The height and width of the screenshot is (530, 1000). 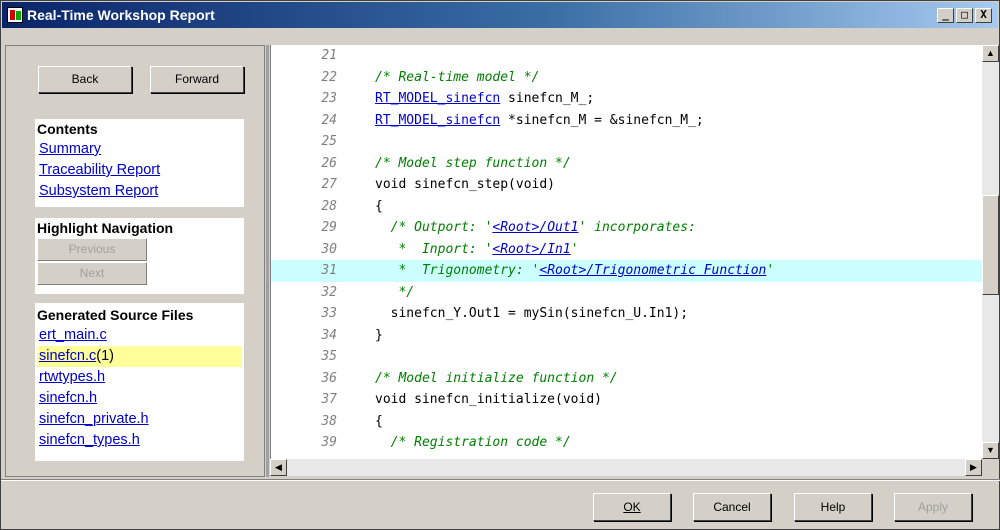 What do you see at coordinates (964, 15) in the screenshot?
I see `maximize-button: □` at bounding box center [964, 15].